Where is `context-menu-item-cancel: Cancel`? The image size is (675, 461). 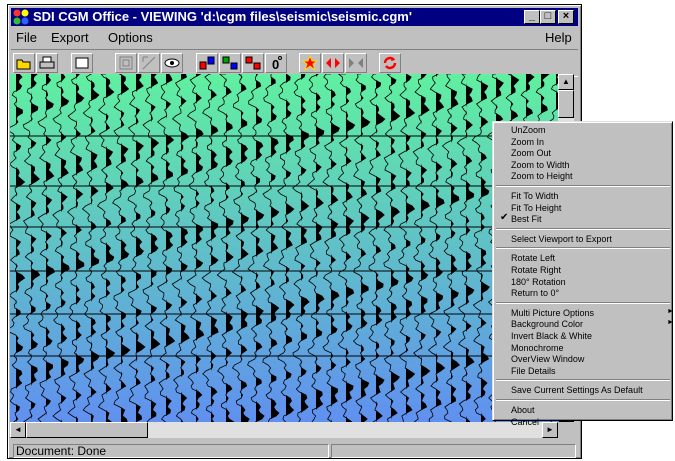 context-menu-item-cancel: Cancel is located at coordinates (525, 422).